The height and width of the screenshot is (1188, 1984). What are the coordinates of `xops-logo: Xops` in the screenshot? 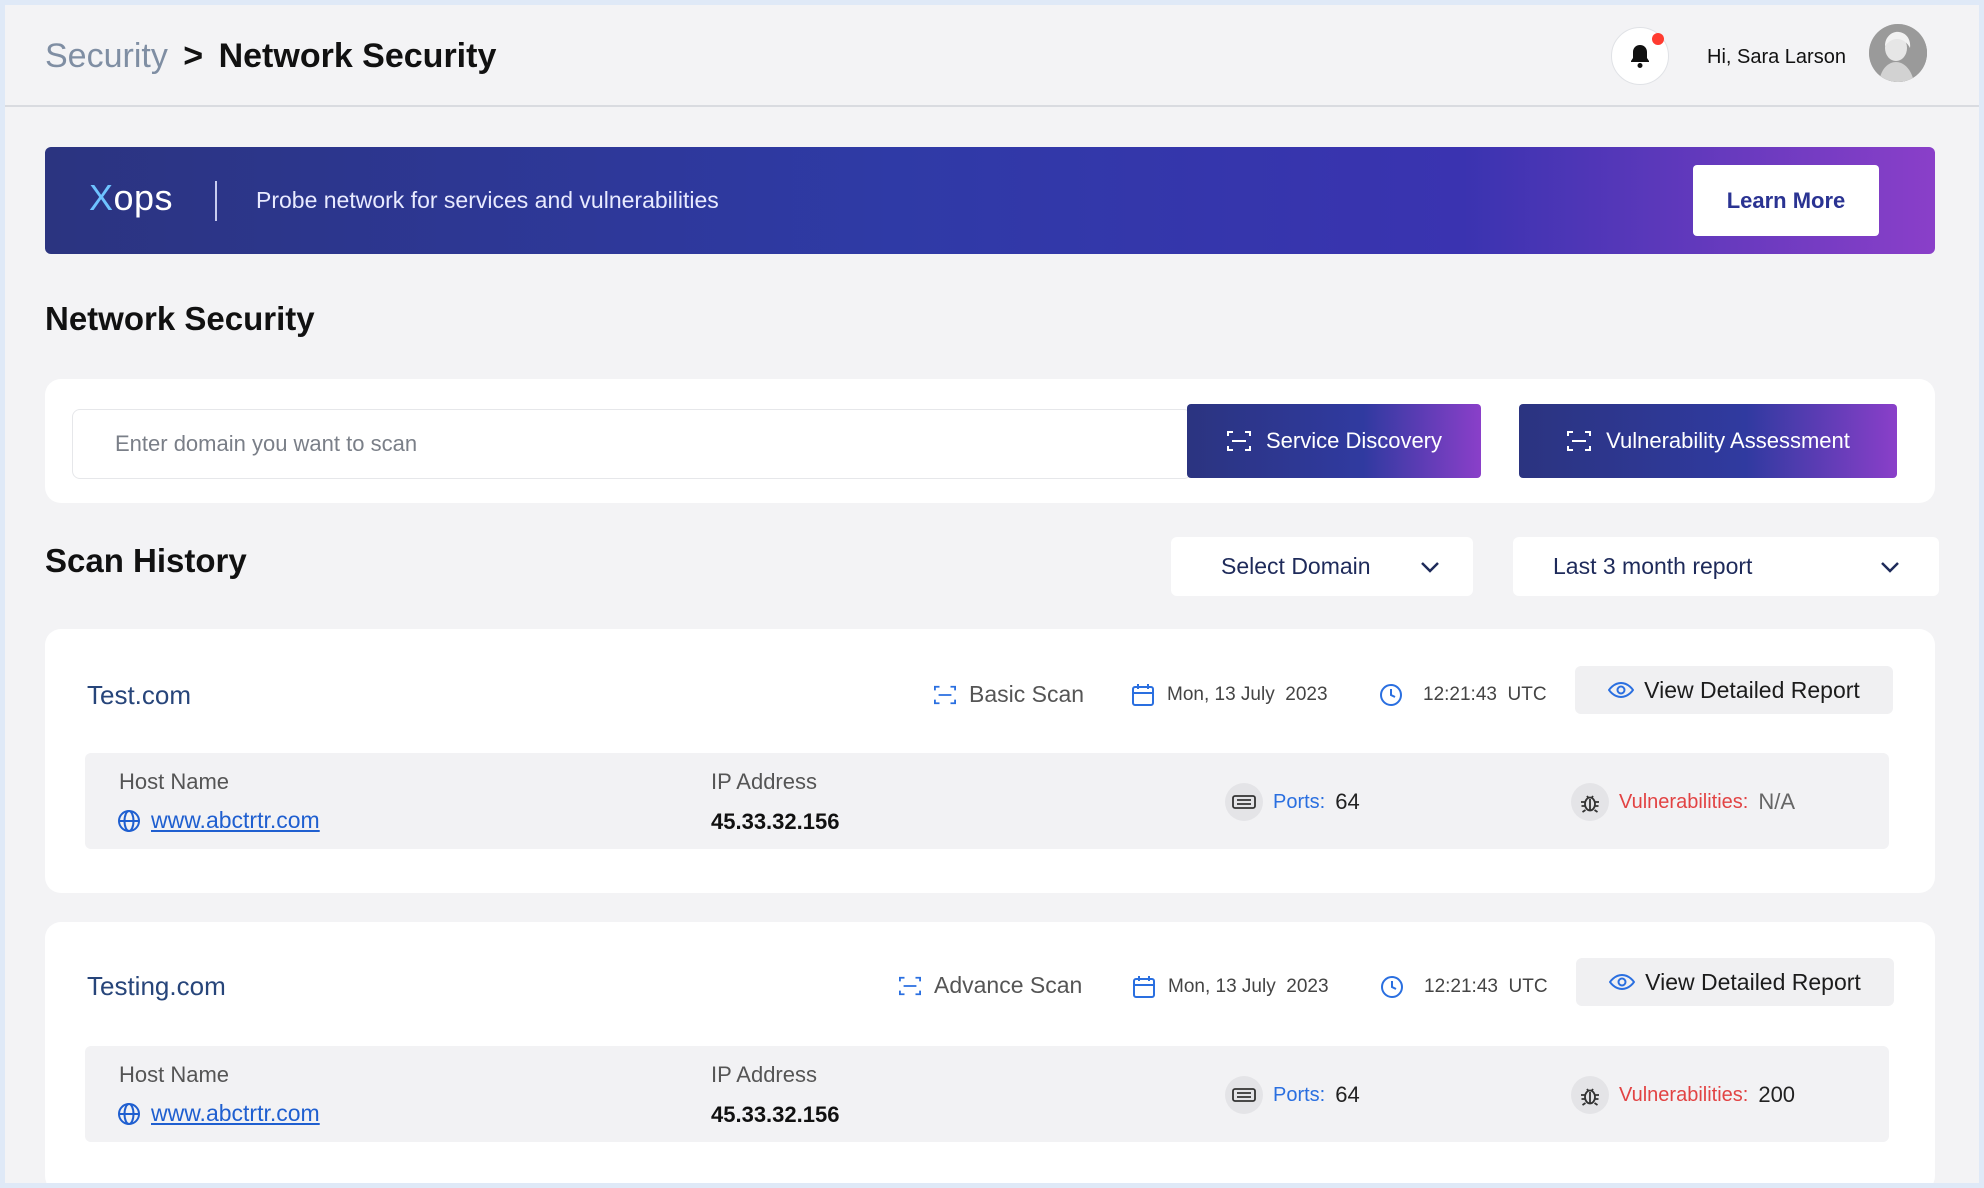 It's located at (131, 197).